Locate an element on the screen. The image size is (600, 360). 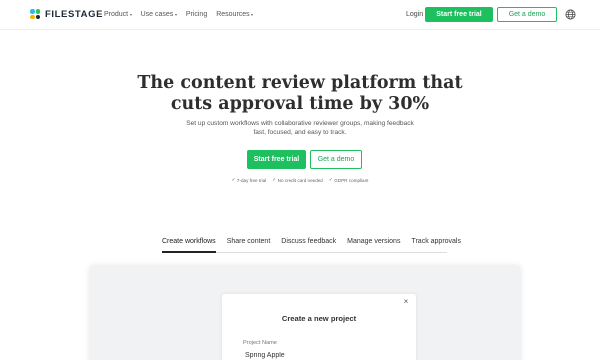
menu-item-label: Resources is located at coordinates (233, 14).